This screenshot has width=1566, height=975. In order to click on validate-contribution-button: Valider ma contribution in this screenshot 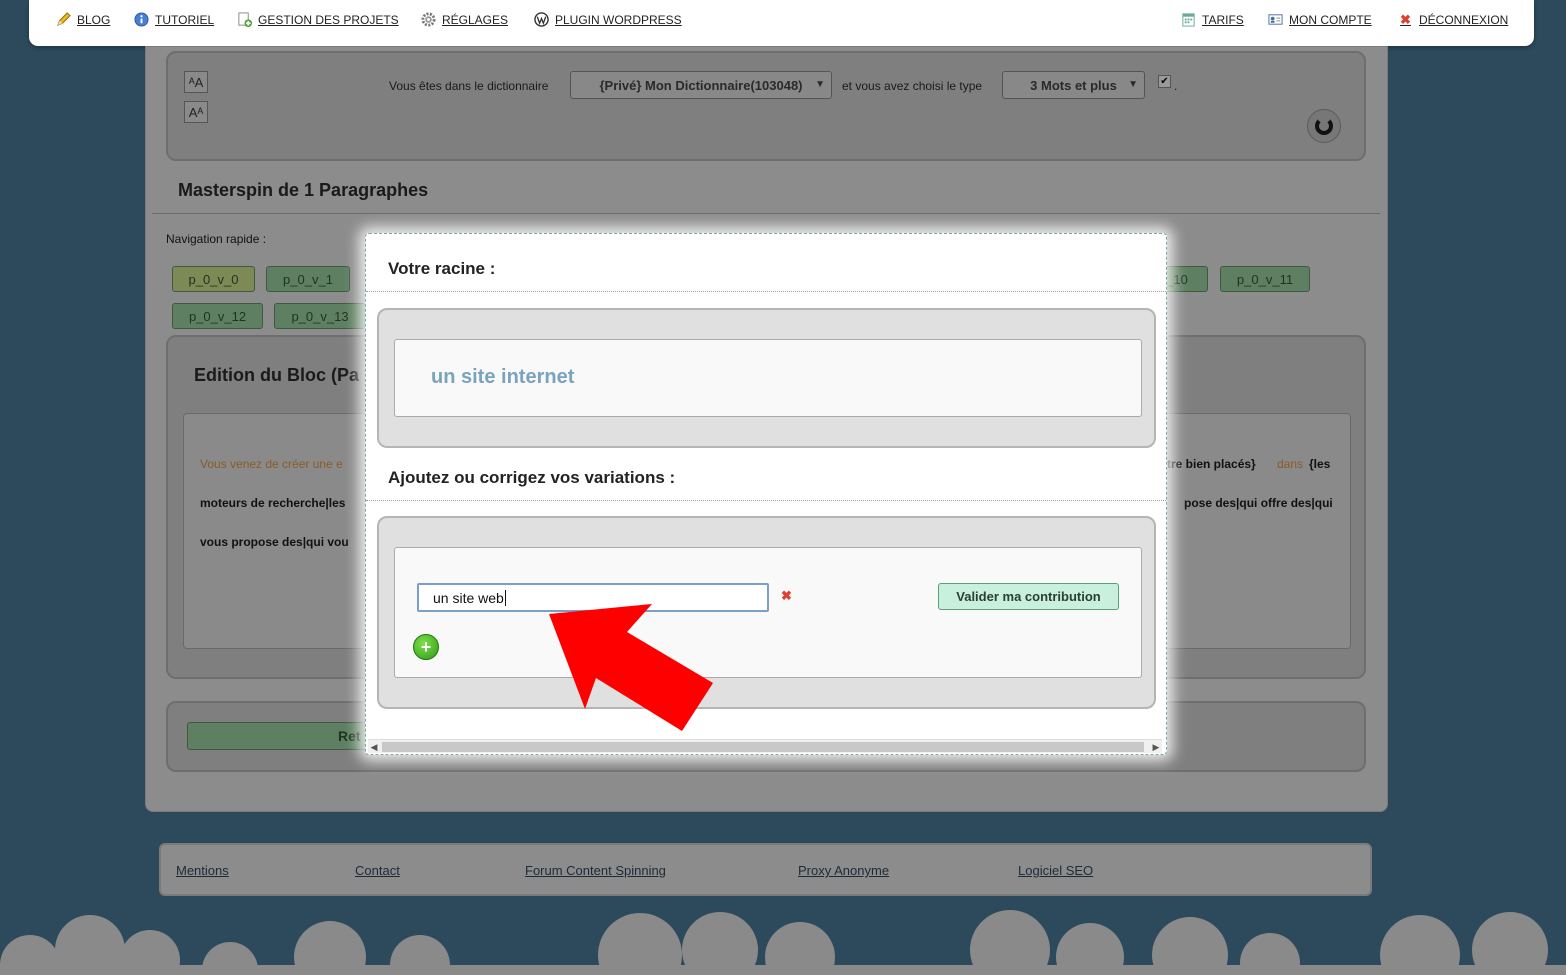, I will do `click(1028, 596)`.